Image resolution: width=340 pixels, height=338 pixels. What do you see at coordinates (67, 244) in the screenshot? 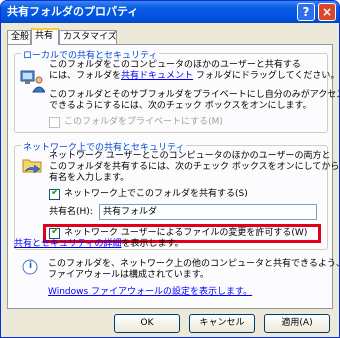
I see `sharing-details-link: 共有とセキュリティの詳細` at bounding box center [67, 244].